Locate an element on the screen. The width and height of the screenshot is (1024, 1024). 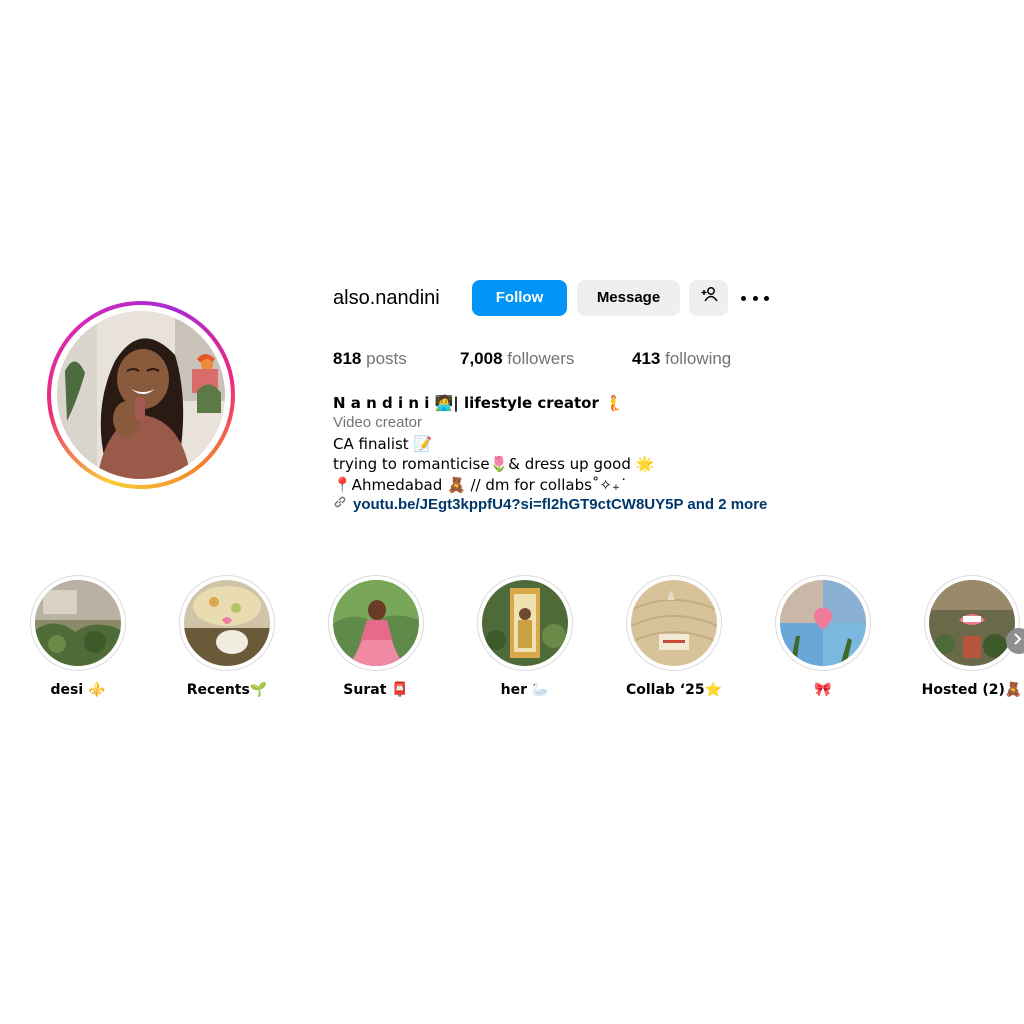
highlight-label: her 🦢 is located at coordinates (525, 690).